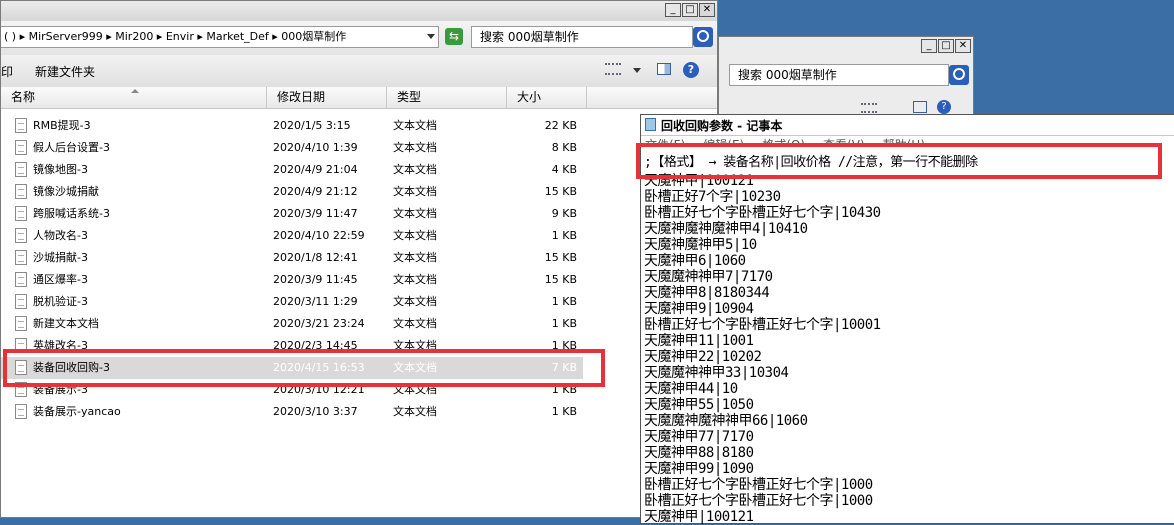 Image resolution: width=1174 pixels, height=525 pixels. I want to click on column-header-date: 修改日期, so click(327, 97).